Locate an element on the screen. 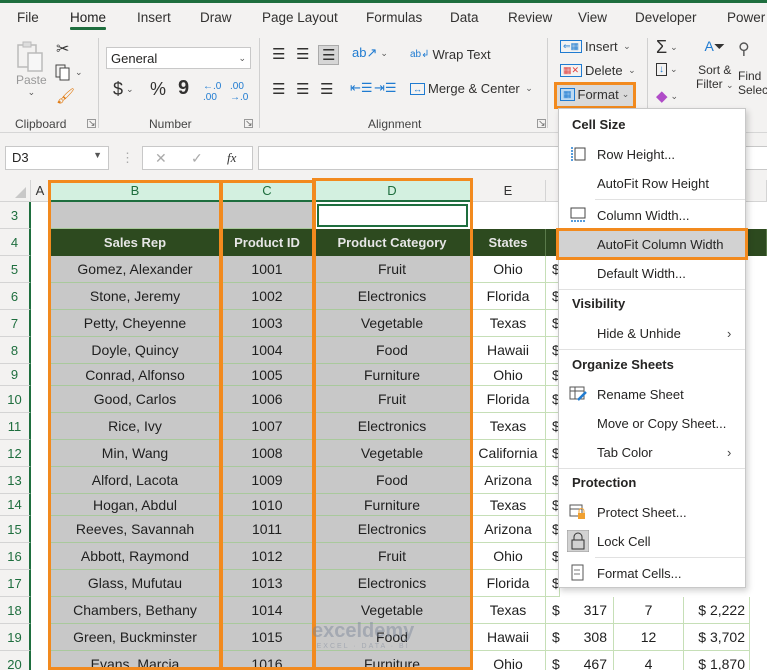 This screenshot has height=670, width=767. select-all-corner is located at coordinates (15, 191).